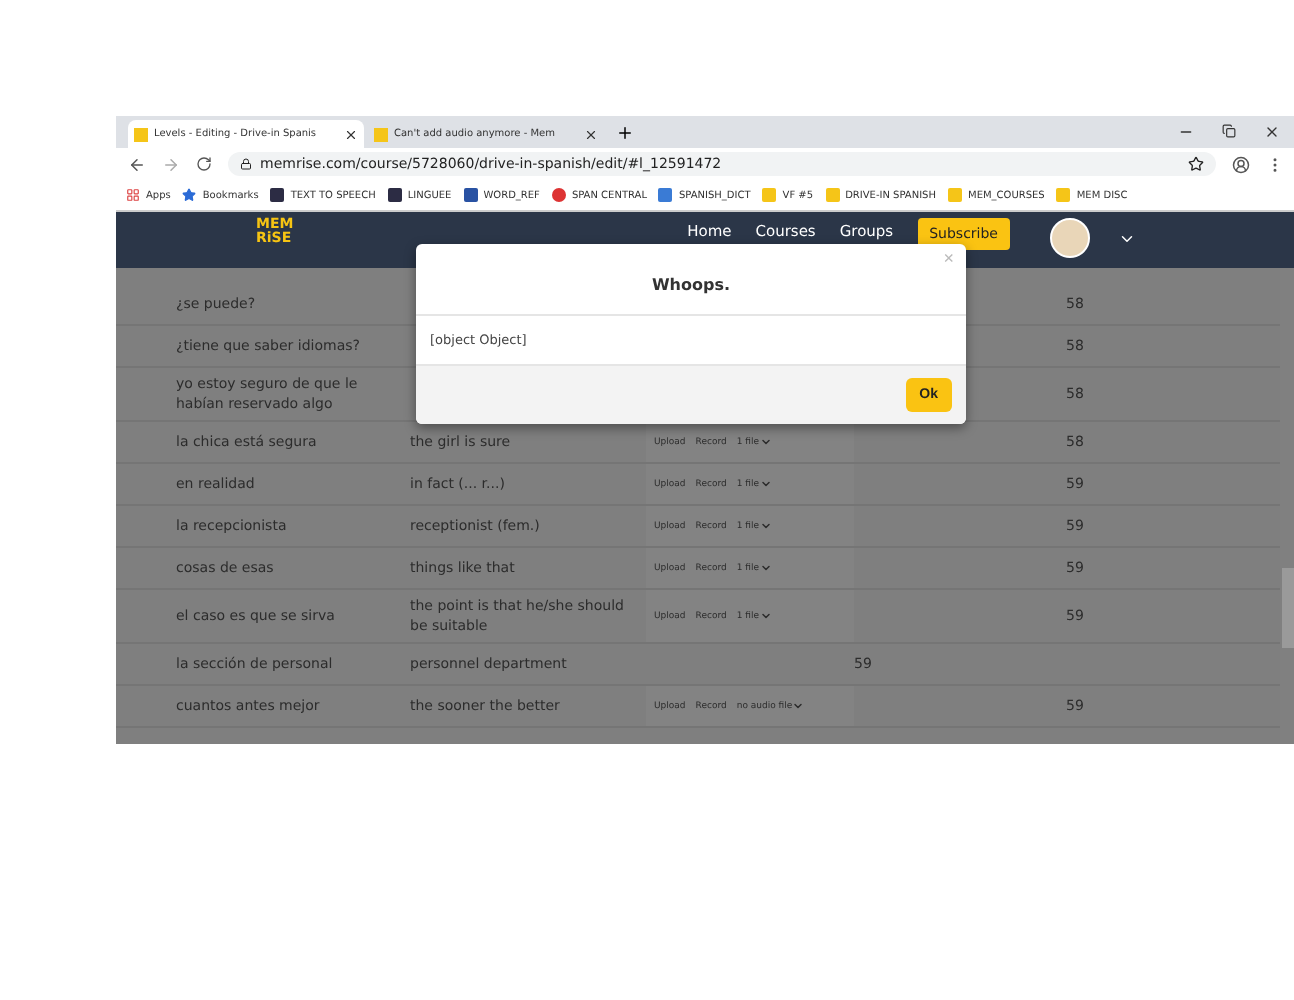 The image size is (1294, 1000). What do you see at coordinates (1288, 608) in the screenshot?
I see `scrollbar-thumb` at bounding box center [1288, 608].